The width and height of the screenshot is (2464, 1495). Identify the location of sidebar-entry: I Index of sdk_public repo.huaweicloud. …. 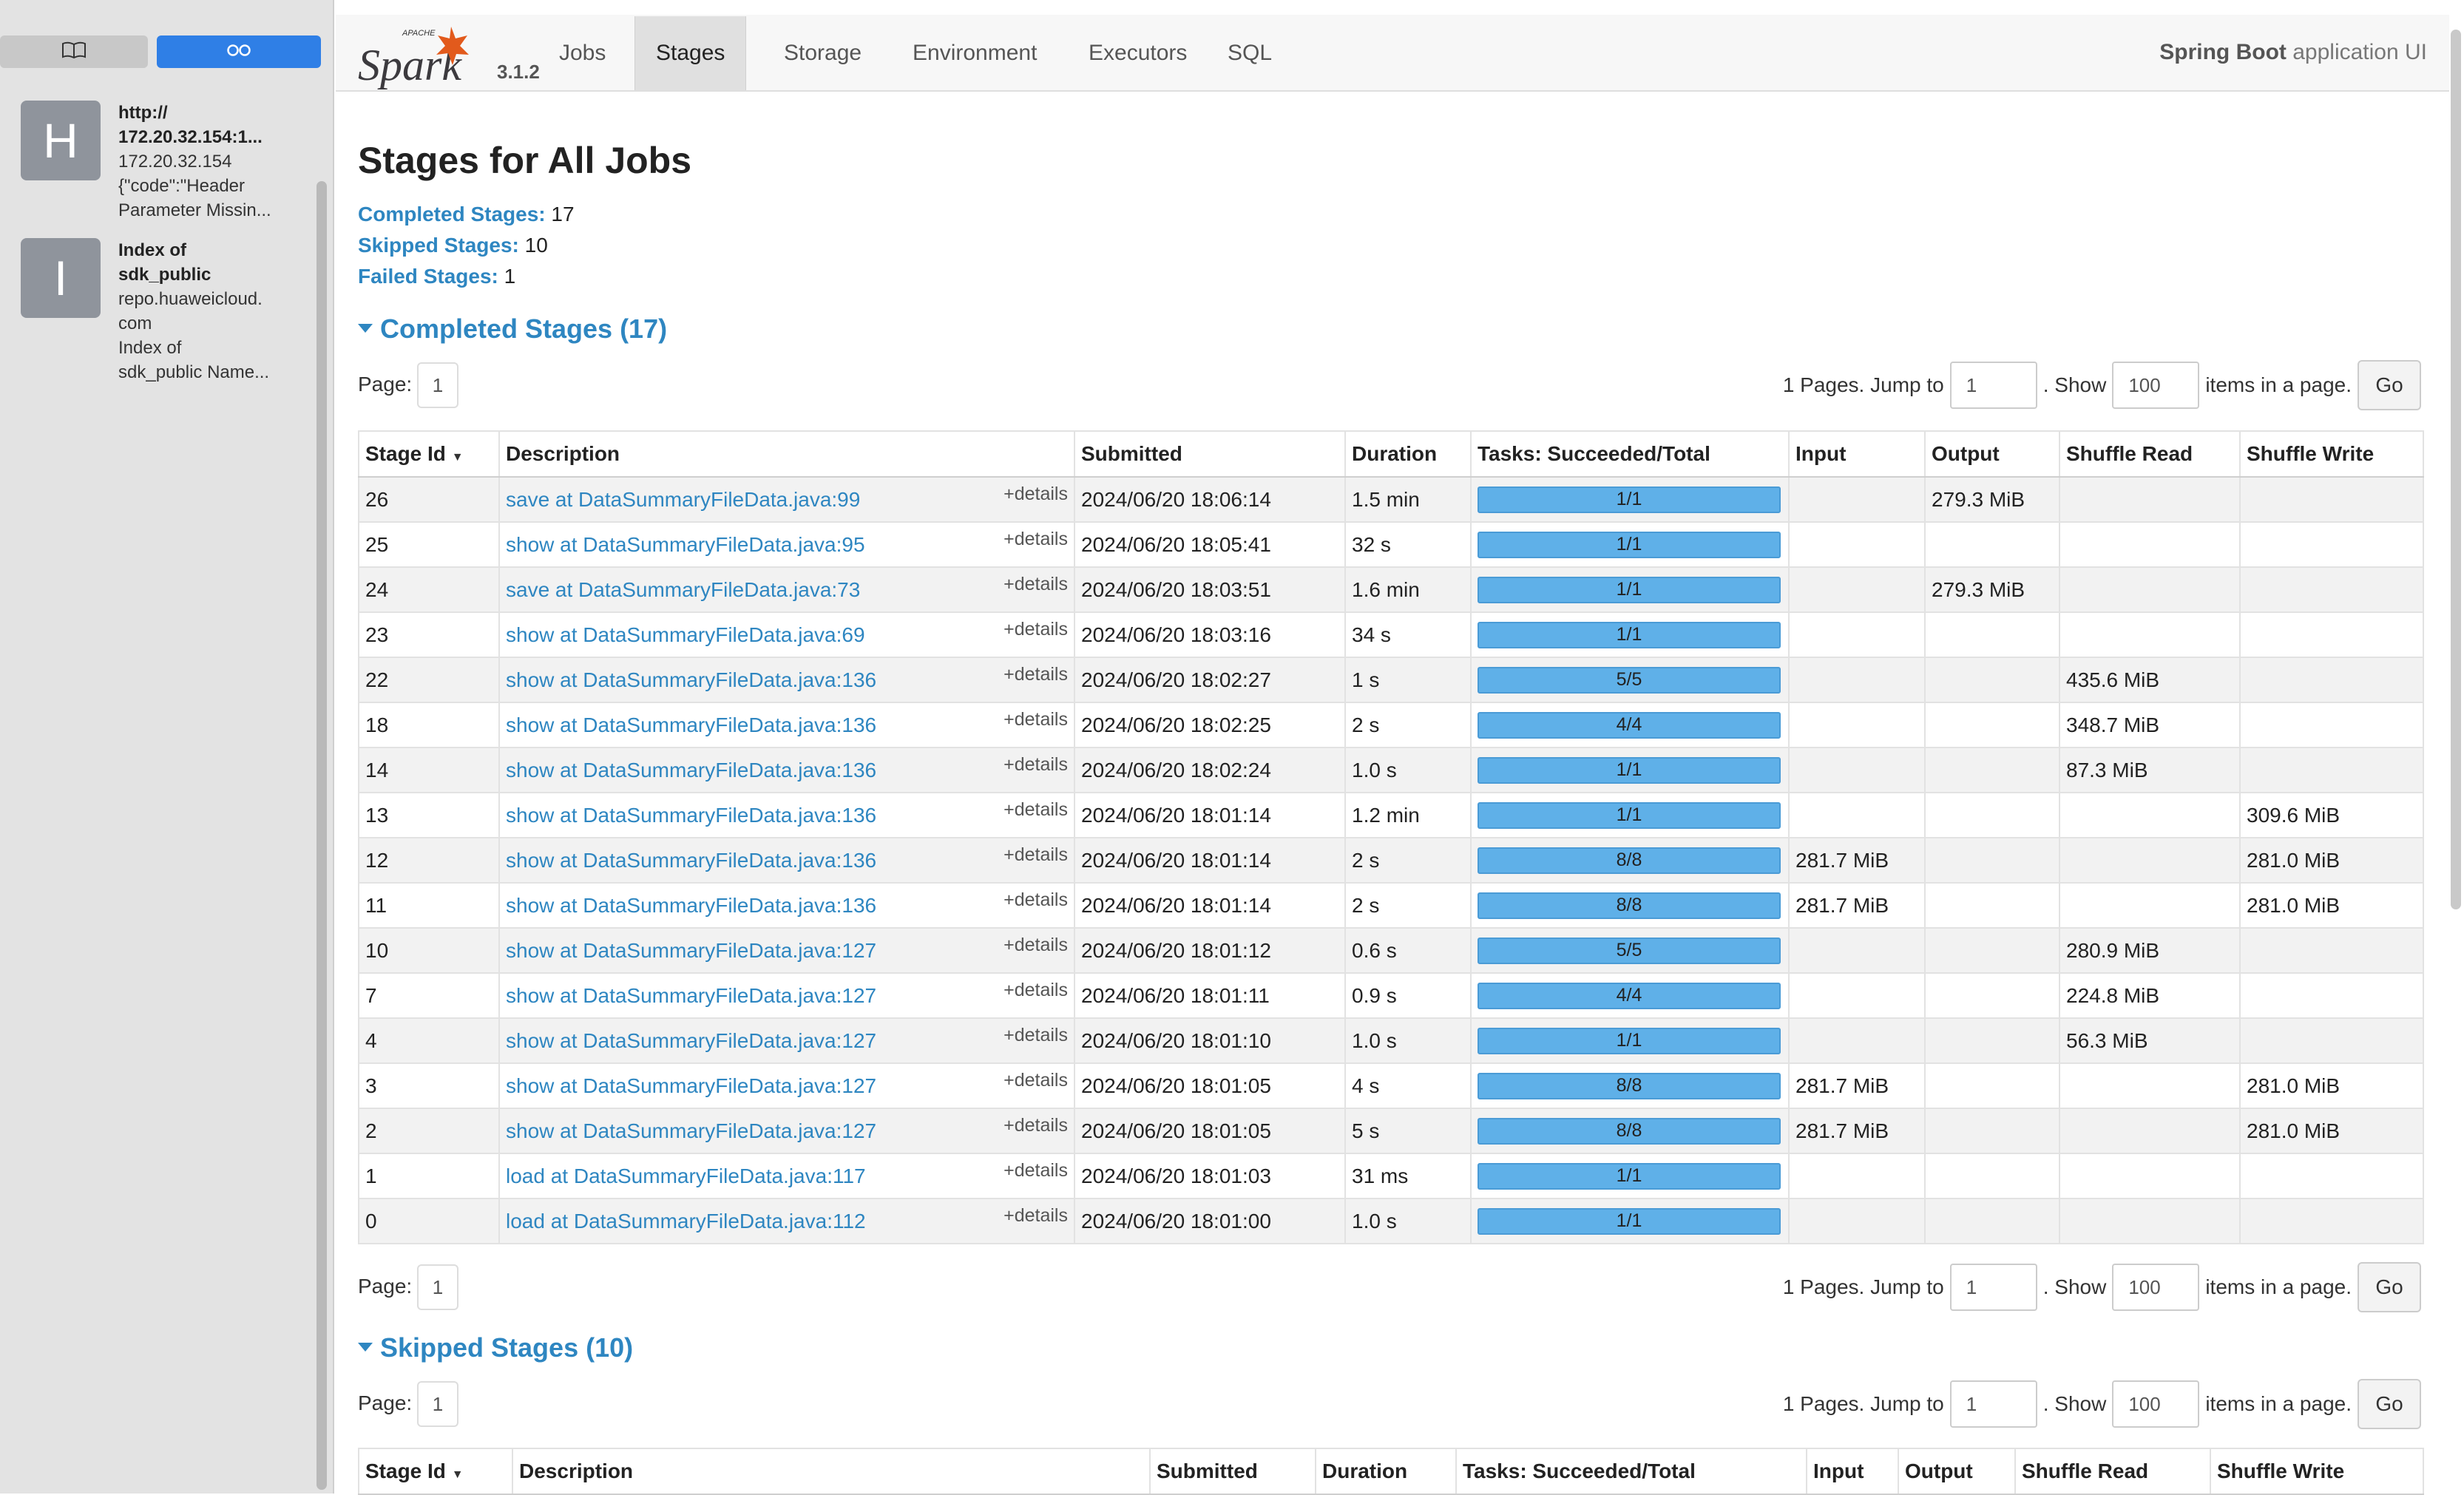
(169, 312).